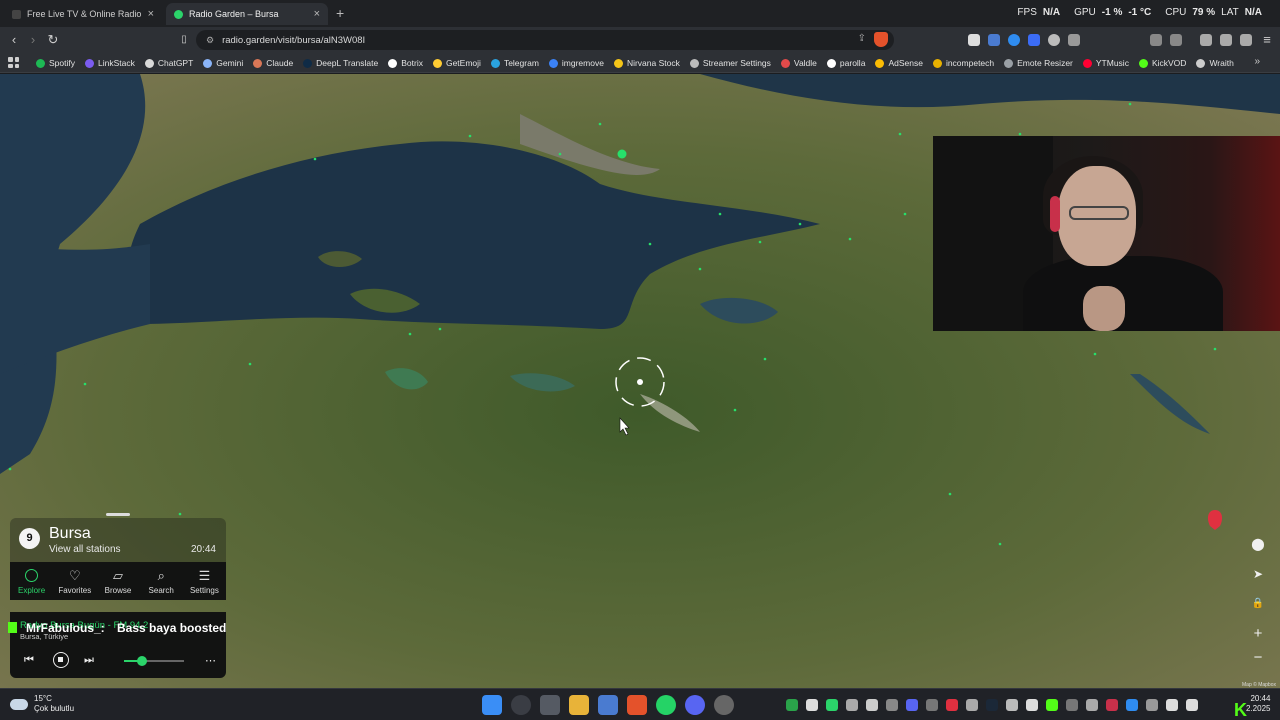 Image resolution: width=1280 pixels, height=720 pixels. Describe the element at coordinates (53, 40) in the screenshot. I see `reload-icon: ↻` at that location.